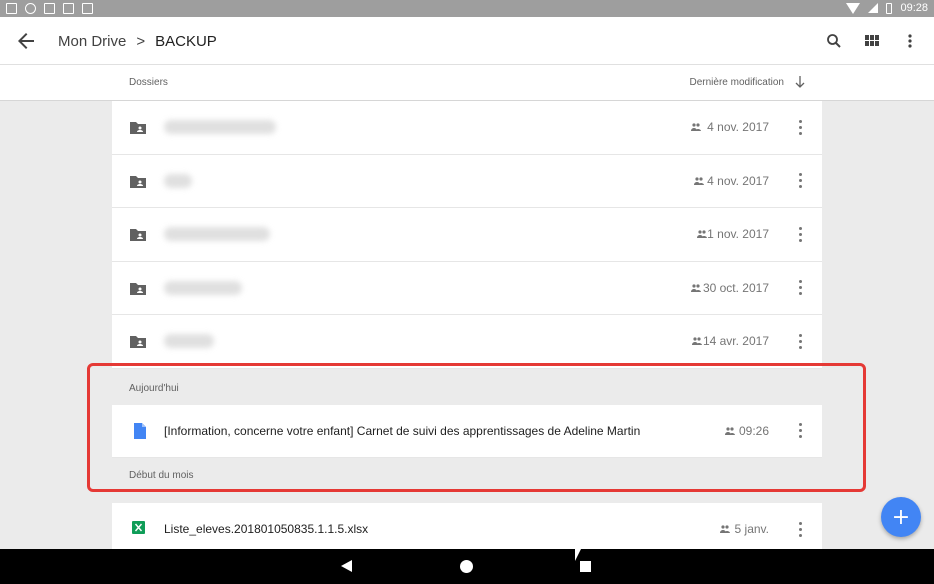 This screenshot has width=934, height=584. I want to click on breadcrumb-current: BACKUP, so click(186, 41).